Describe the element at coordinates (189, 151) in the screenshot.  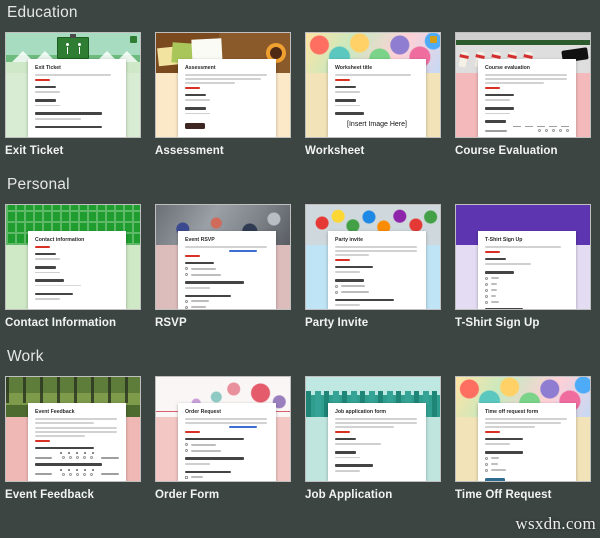
I see `template-label: Assessment` at that location.